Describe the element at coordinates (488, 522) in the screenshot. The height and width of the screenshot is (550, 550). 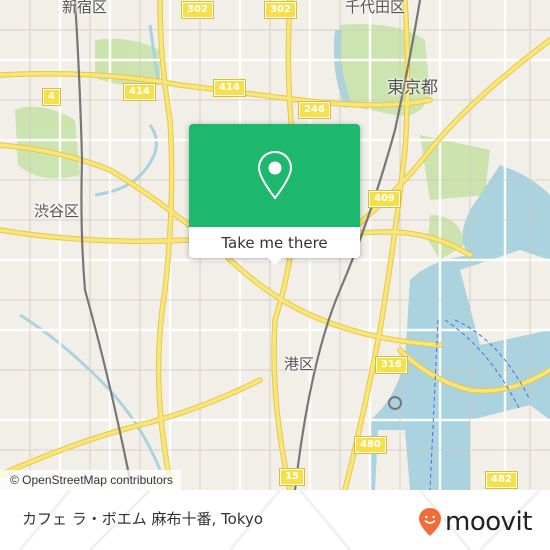
I see `brand-wordmark: moovit` at that location.